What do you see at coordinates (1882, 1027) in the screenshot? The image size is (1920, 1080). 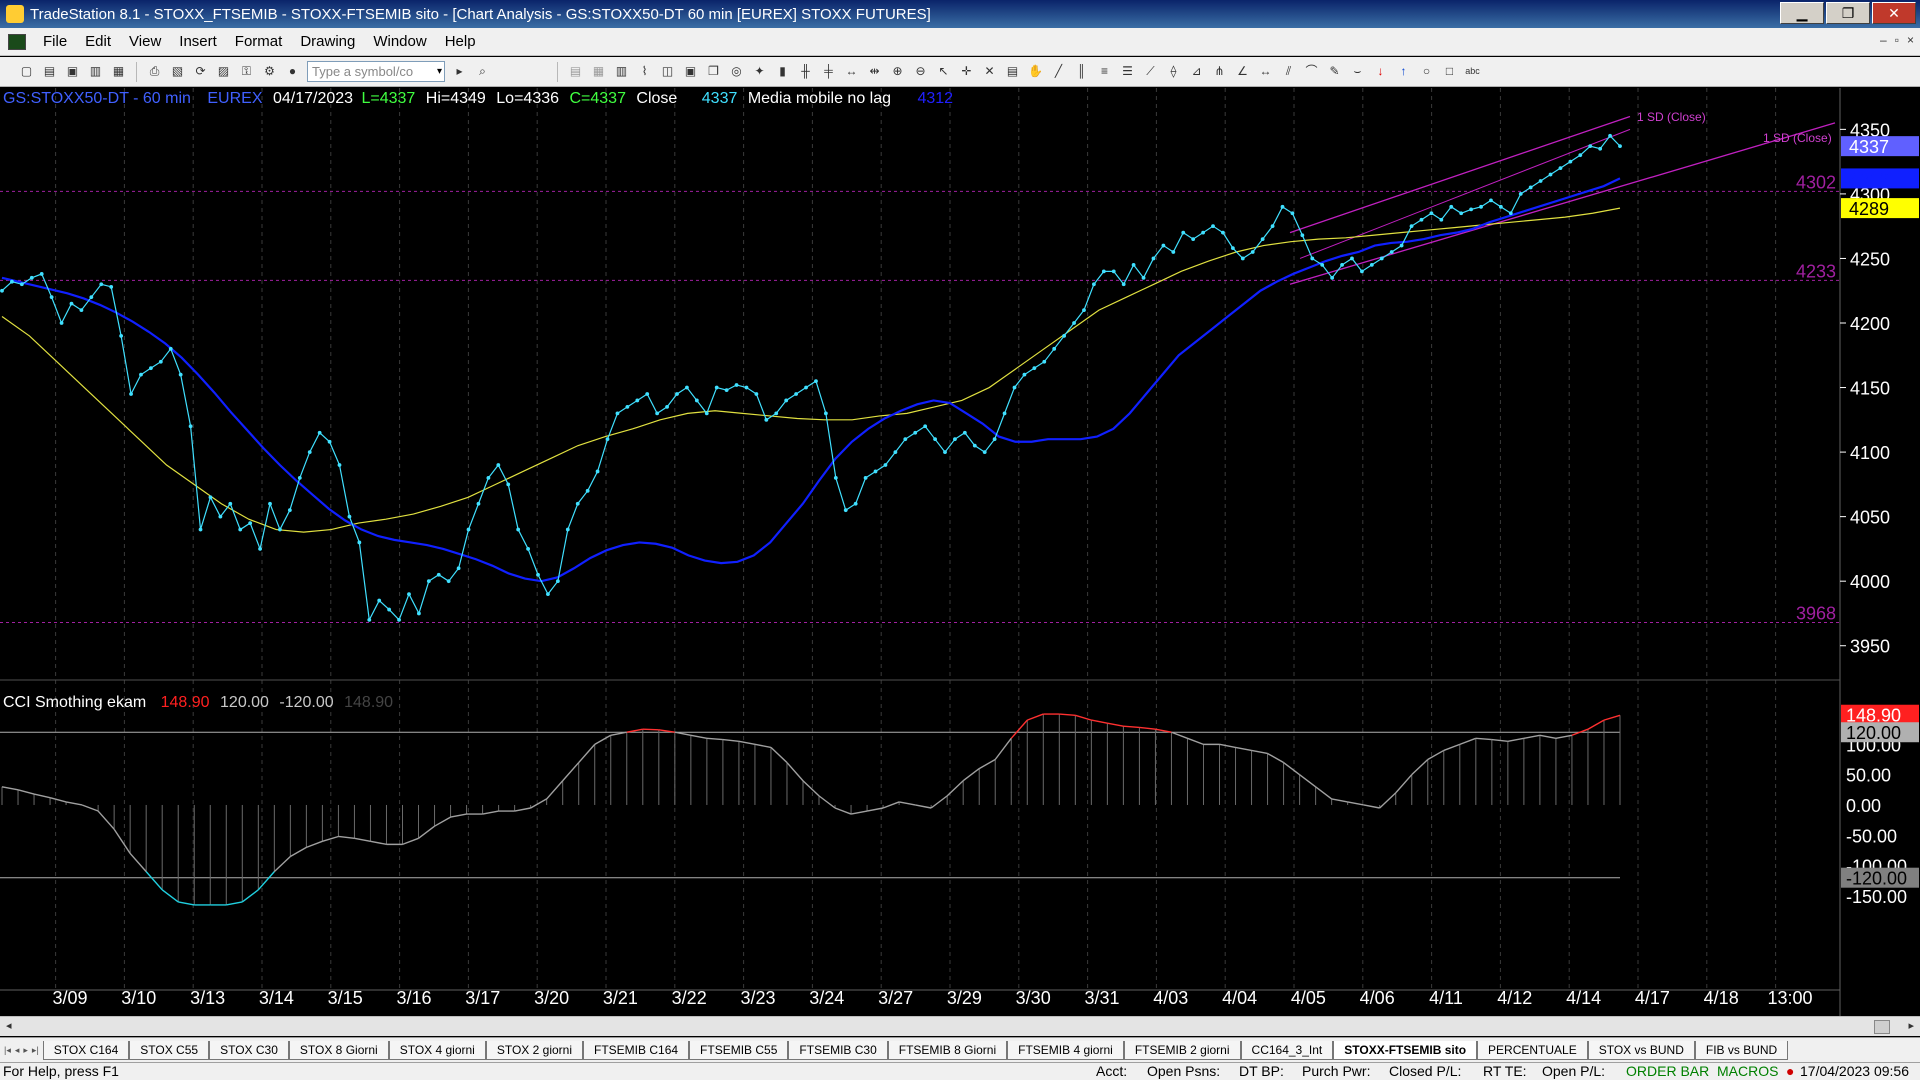 I see `scroll-thumb` at bounding box center [1882, 1027].